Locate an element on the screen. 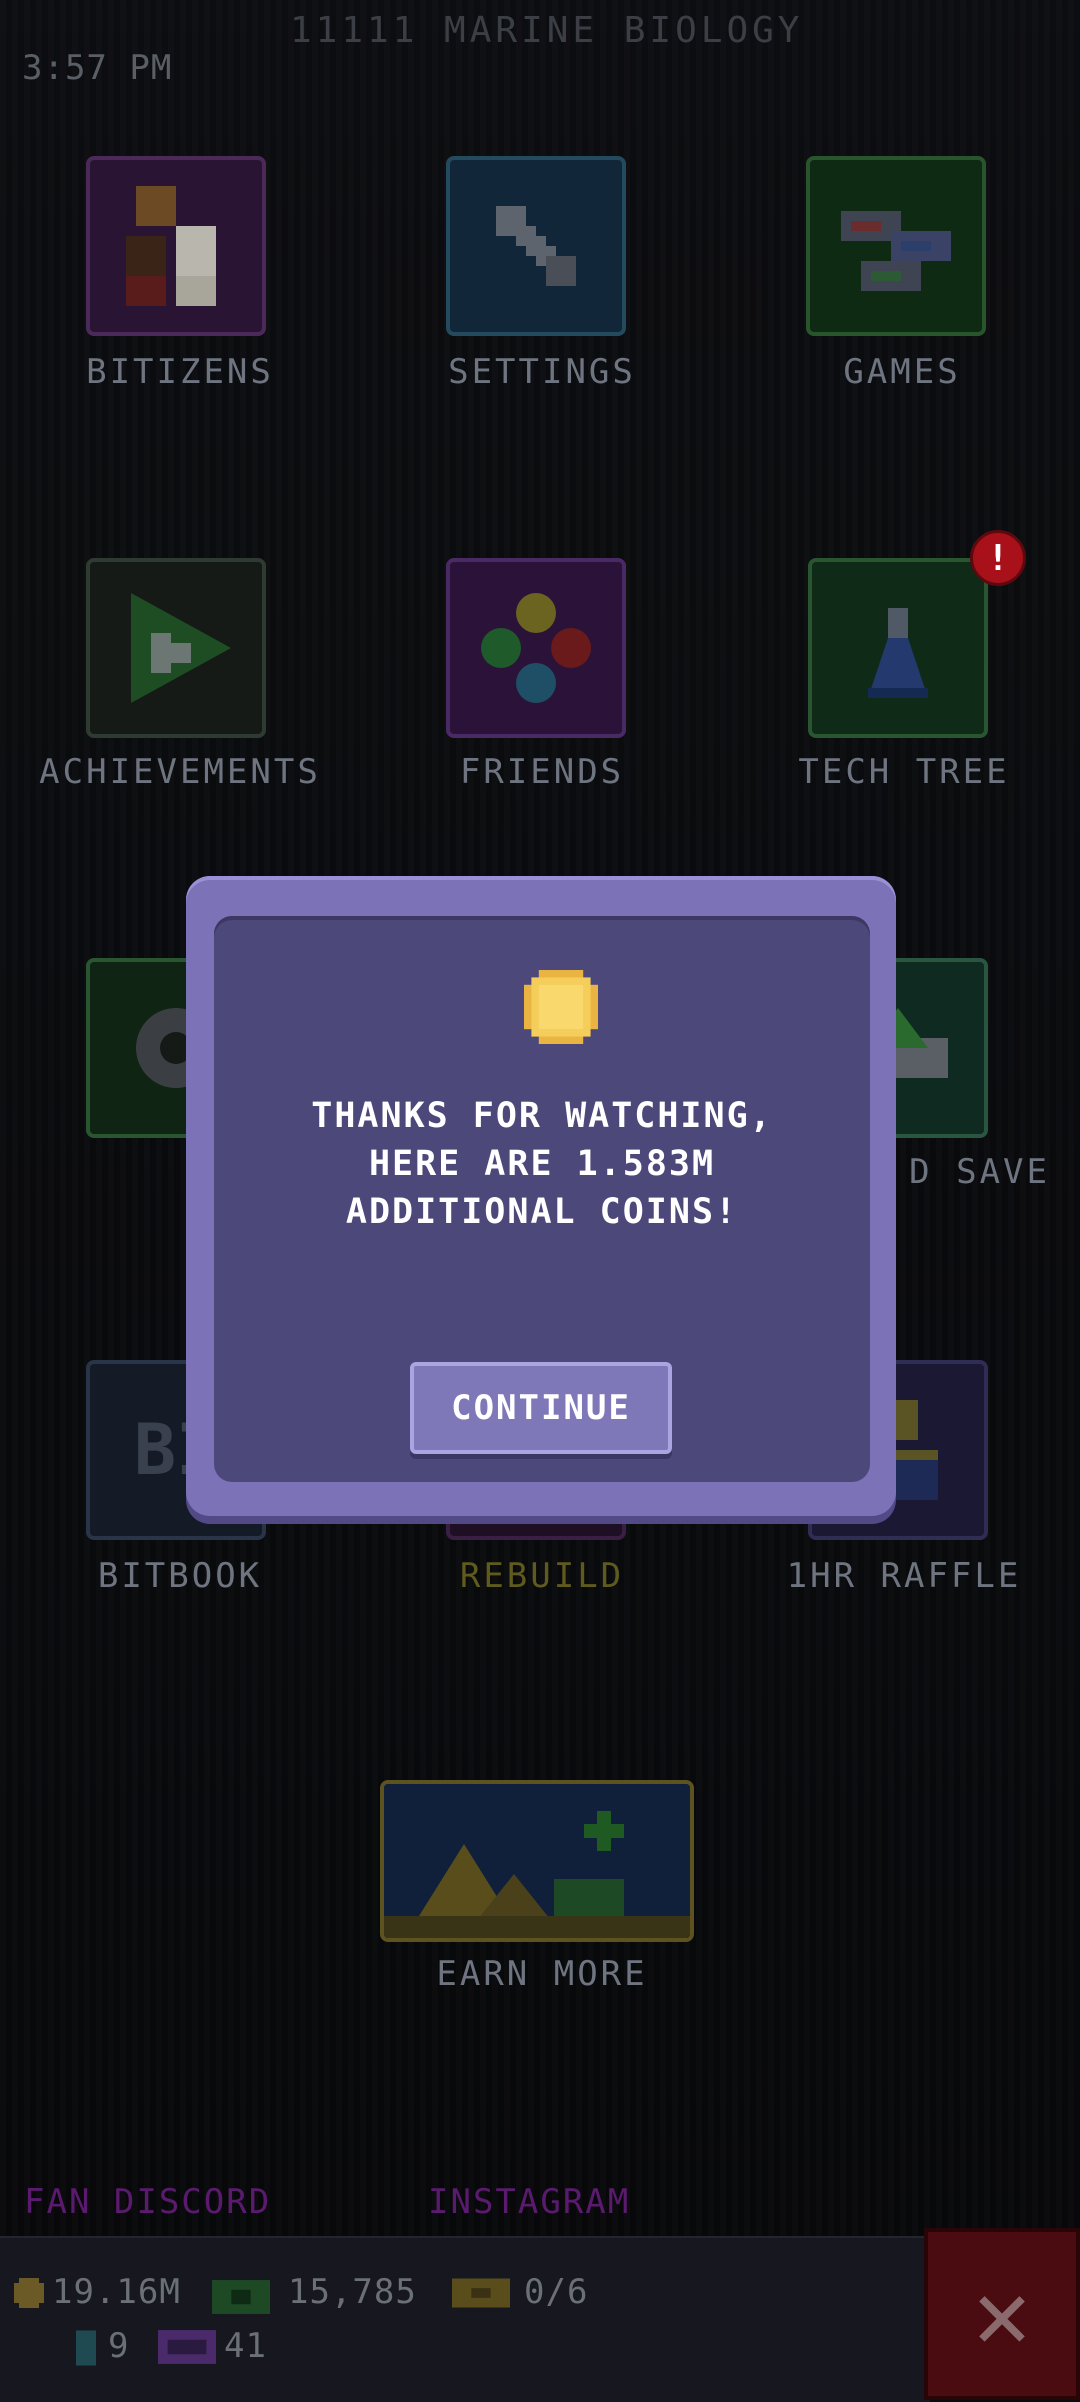 The height and width of the screenshot is (2402, 1080). fan-discord-link: FAN DISCORD is located at coordinates (147, 2202).